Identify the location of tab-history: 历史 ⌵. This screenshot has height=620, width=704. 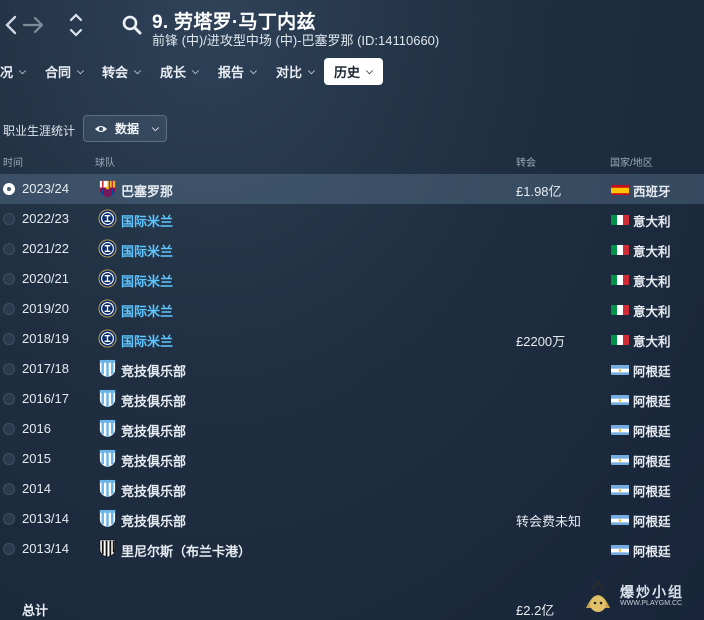
(353, 71).